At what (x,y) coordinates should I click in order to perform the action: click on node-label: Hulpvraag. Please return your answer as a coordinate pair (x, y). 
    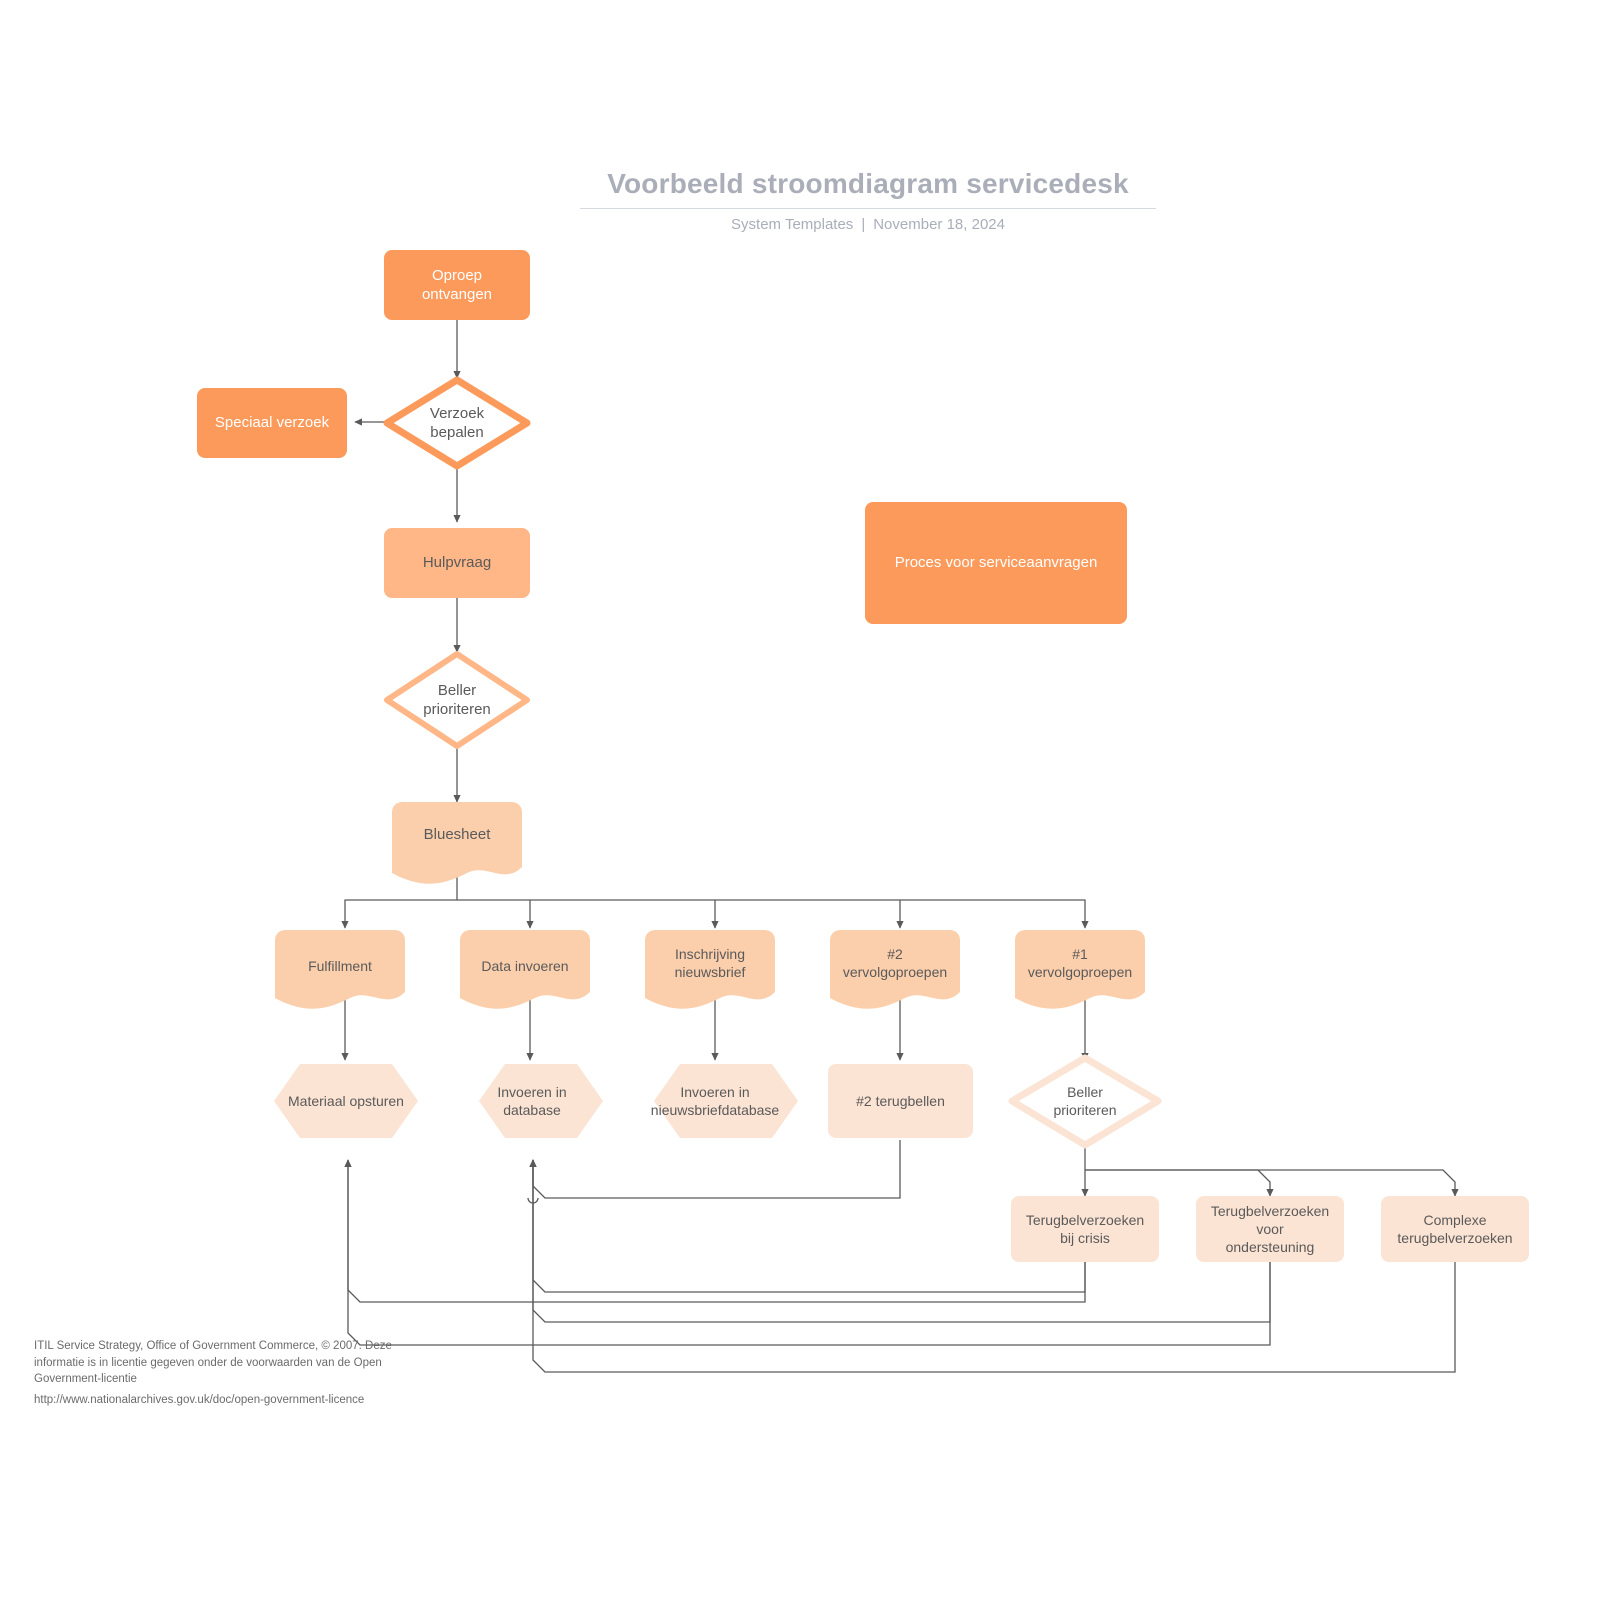
    Looking at the image, I should click on (457, 563).